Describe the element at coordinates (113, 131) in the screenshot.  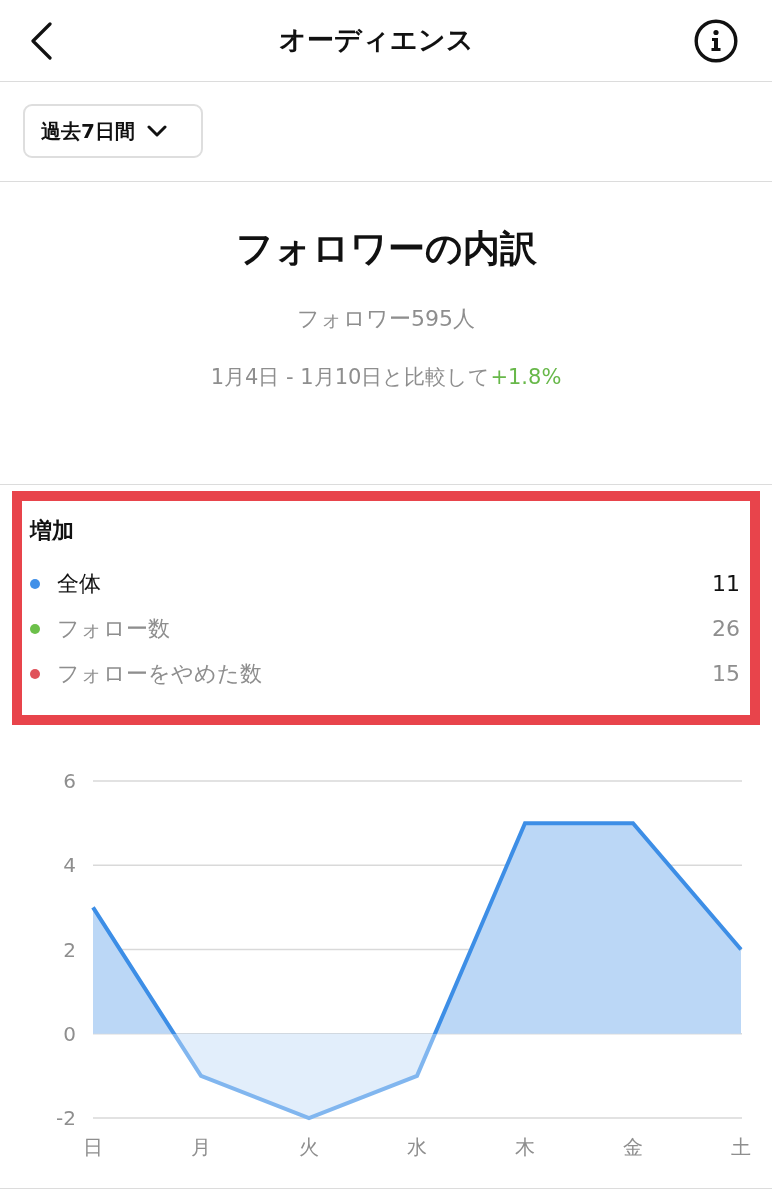
I see `period-dropdown: 過去7日間` at that location.